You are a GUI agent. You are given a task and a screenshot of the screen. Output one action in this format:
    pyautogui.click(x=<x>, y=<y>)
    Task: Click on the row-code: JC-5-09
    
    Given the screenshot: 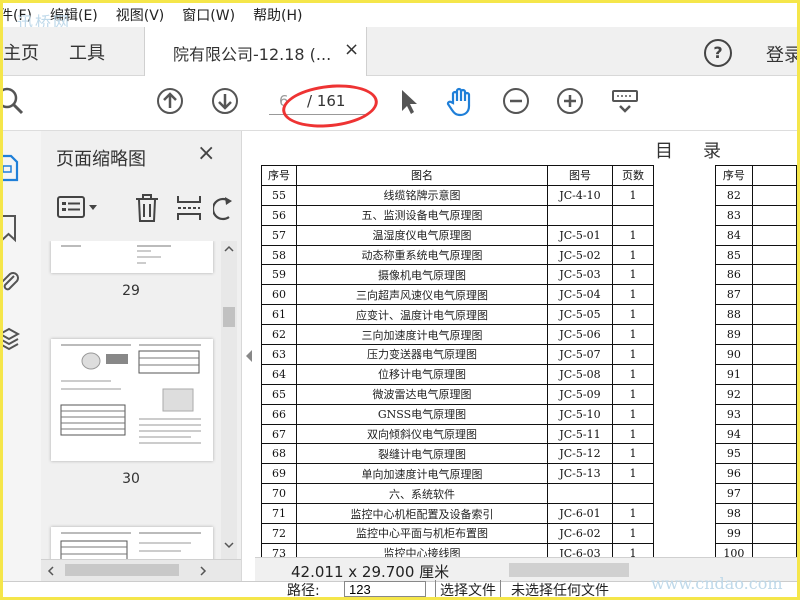 What is the action you would take?
    pyautogui.click(x=580, y=394)
    